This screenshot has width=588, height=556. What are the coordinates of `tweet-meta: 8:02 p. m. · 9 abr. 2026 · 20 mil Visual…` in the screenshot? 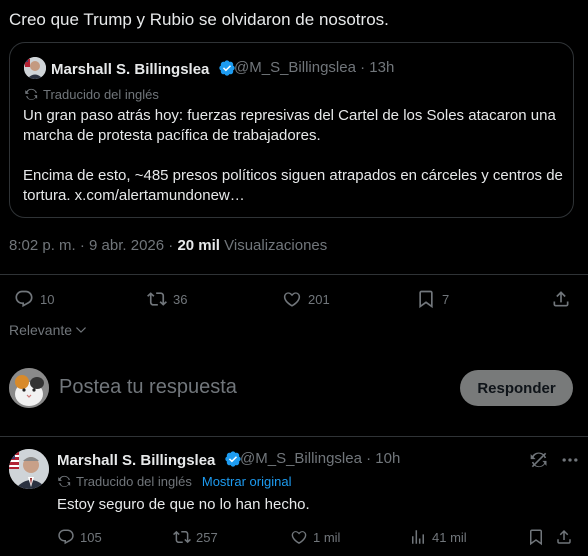 It's located at (168, 245).